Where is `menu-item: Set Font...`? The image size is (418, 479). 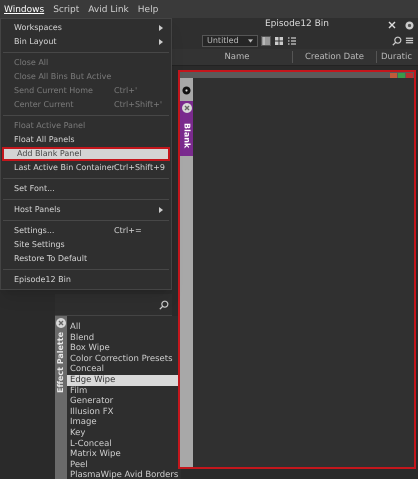 menu-item: Set Font... is located at coordinates (86, 189).